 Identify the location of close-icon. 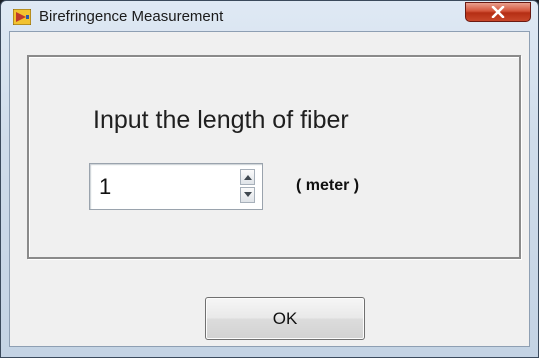
(498, 12).